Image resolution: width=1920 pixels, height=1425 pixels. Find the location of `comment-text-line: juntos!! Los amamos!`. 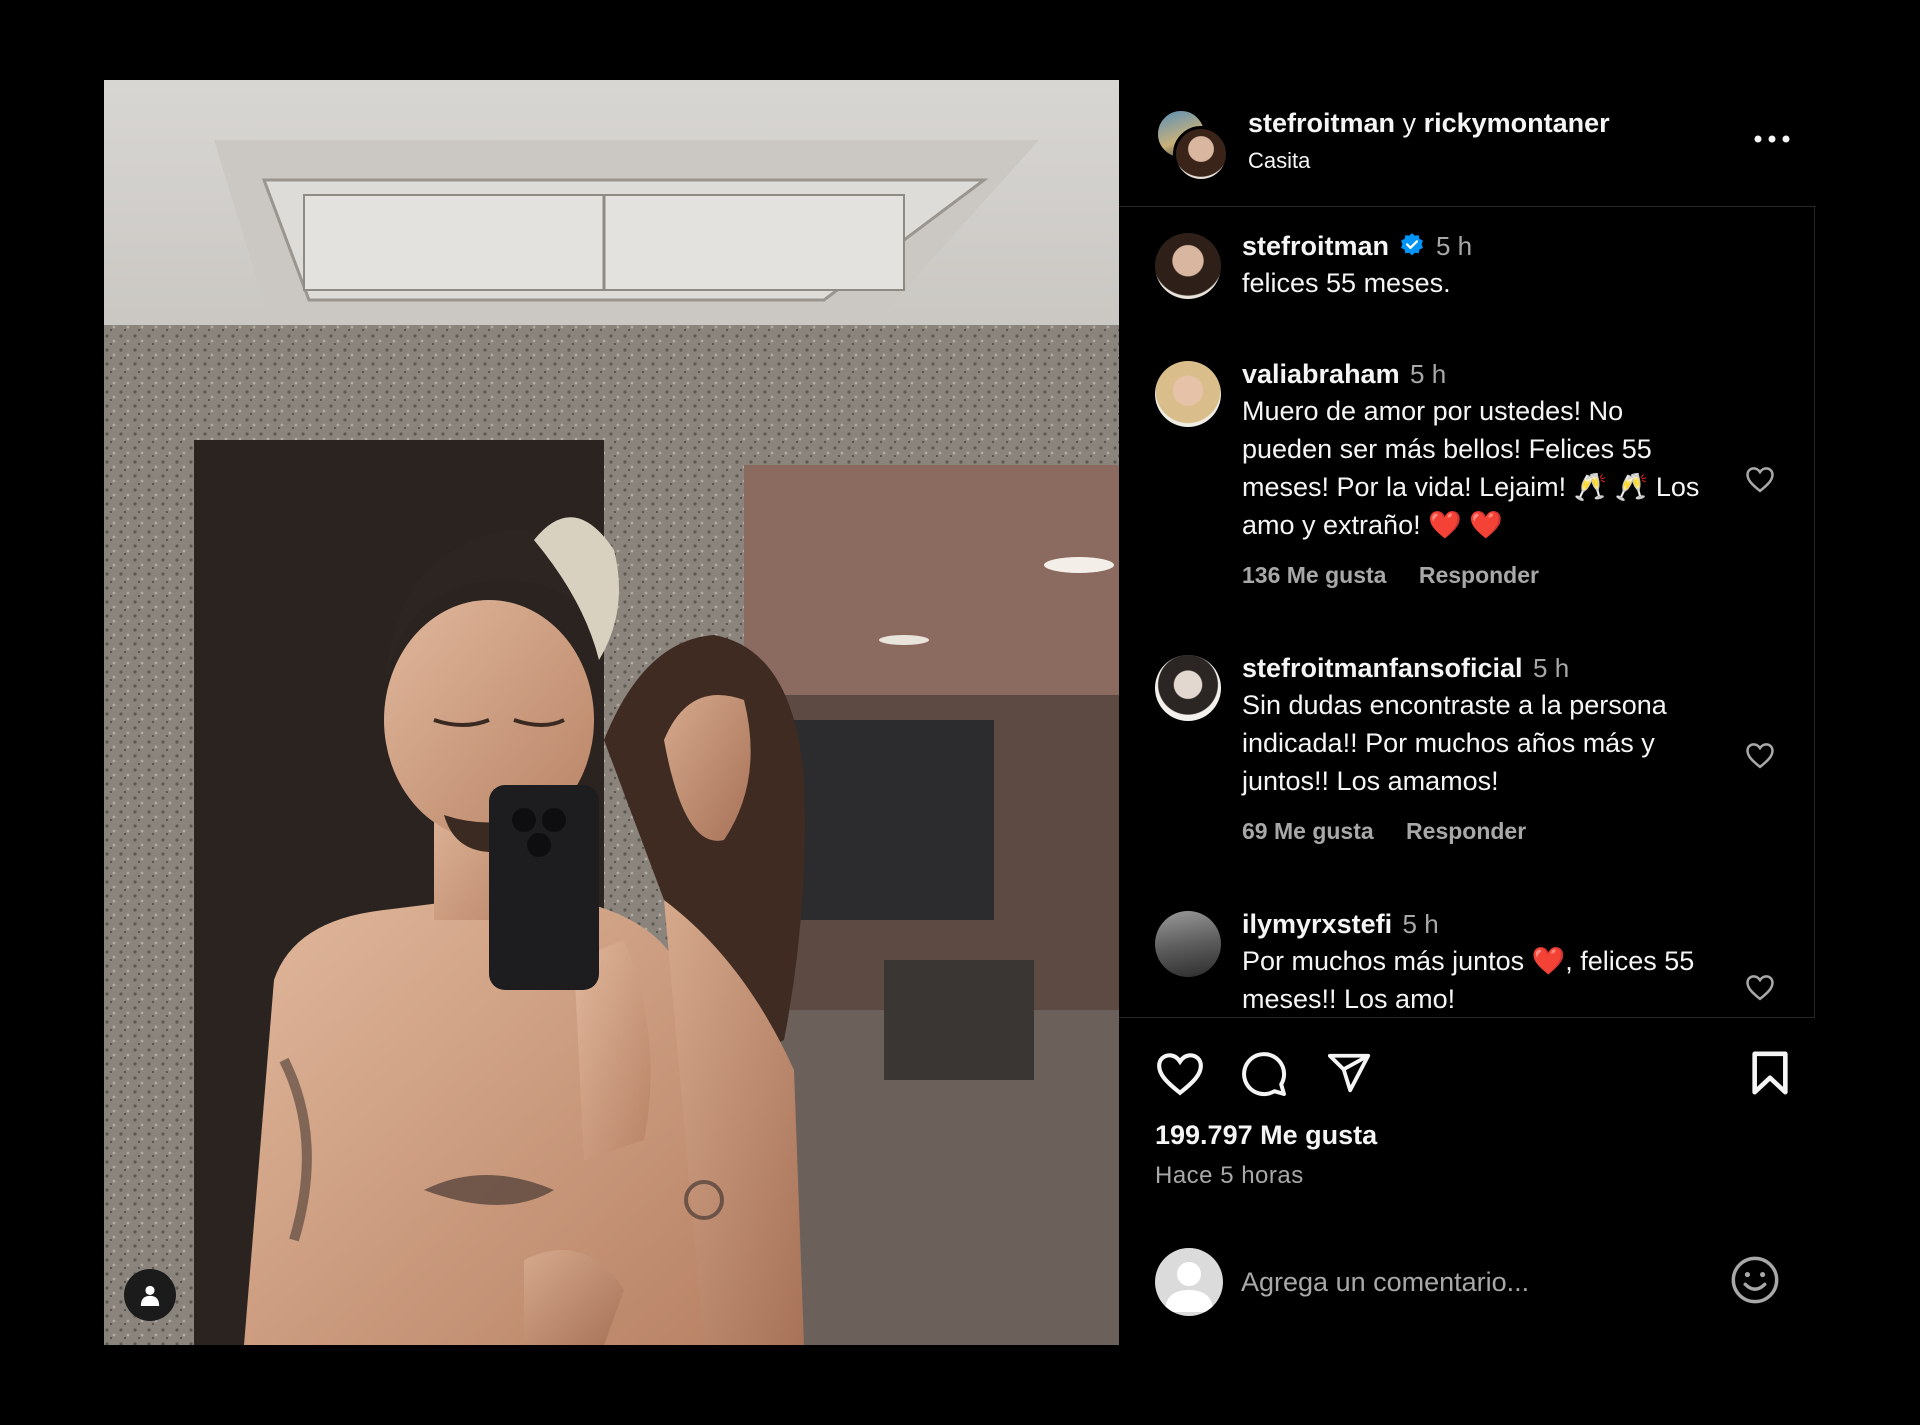

comment-text-line: juntos!! Los amamos! is located at coordinates (1370, 781).